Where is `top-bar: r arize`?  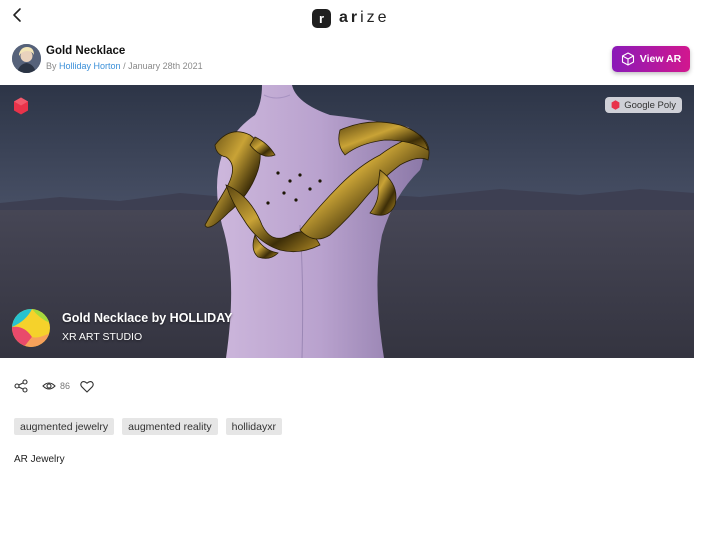
top-bar: r arize is located at coordinates (351, 18).